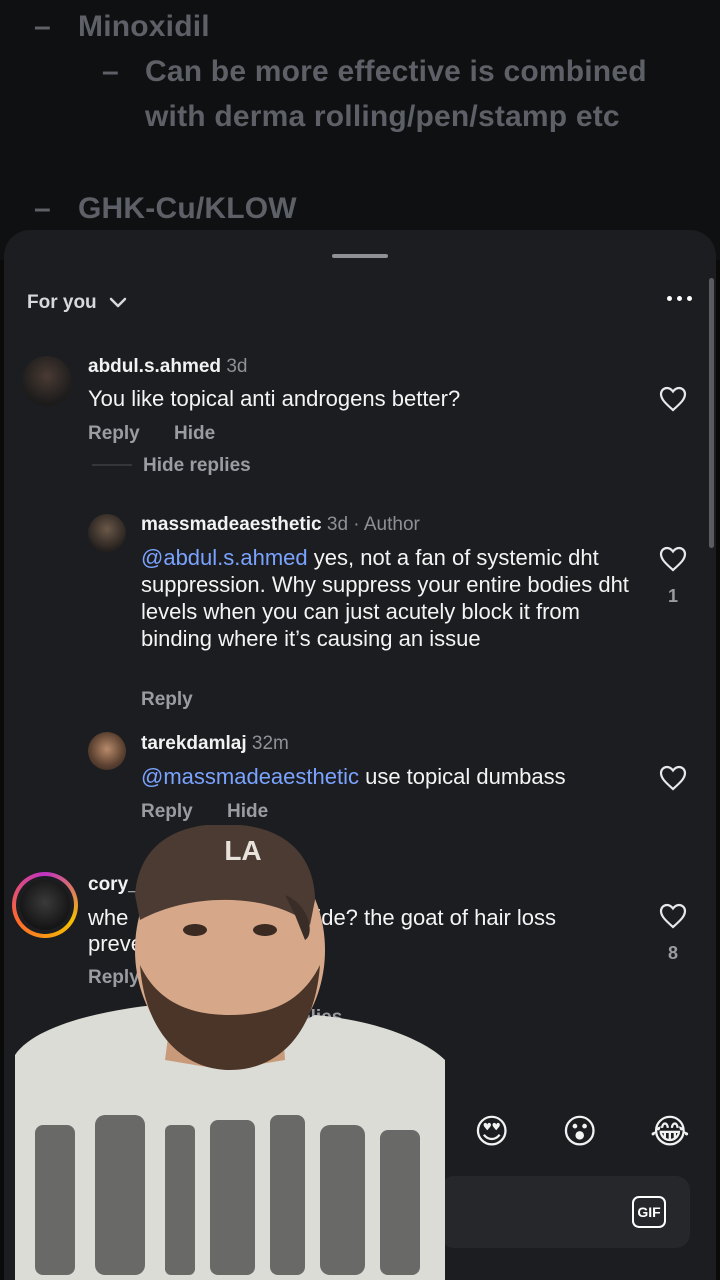 Image resolution: width=720 pixels, height=1280 pixels. What do you see at coordinates (270, 743) in the screenshot?
I see `timestamp: 32m` at bounding box center [270, 743].